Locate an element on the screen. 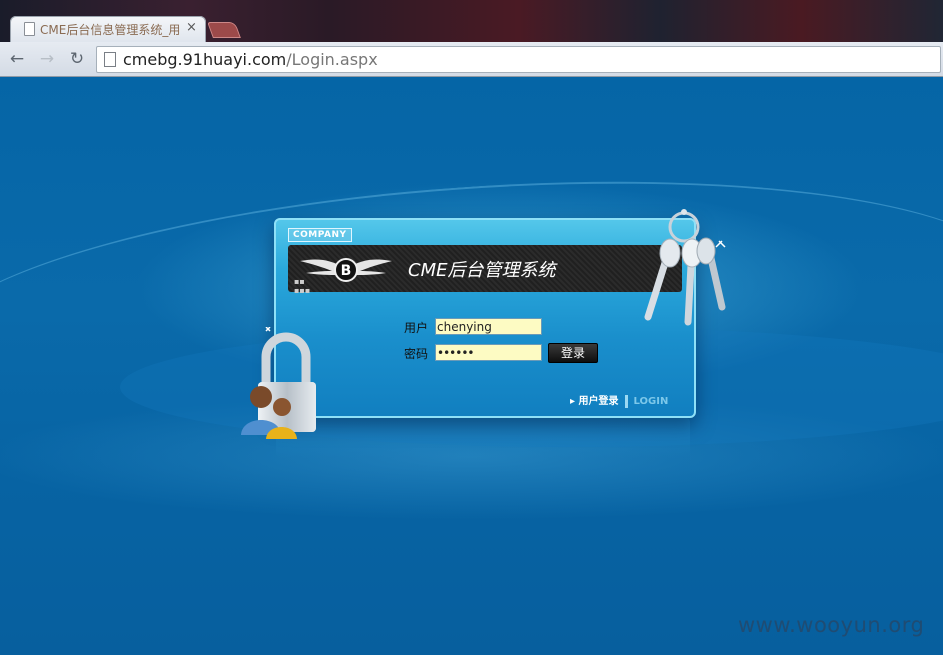 This screenshot has height=655, width=943. page-icon is located at coordinates (110, 59).